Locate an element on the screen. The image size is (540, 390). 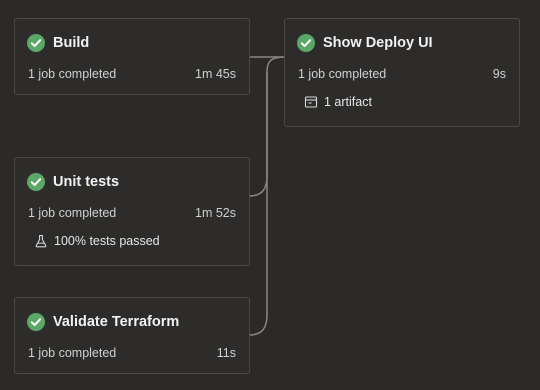
stage-card-validate-terraform: Validate Terraform 1 job completed 11s is located at coordinates (132, 335).